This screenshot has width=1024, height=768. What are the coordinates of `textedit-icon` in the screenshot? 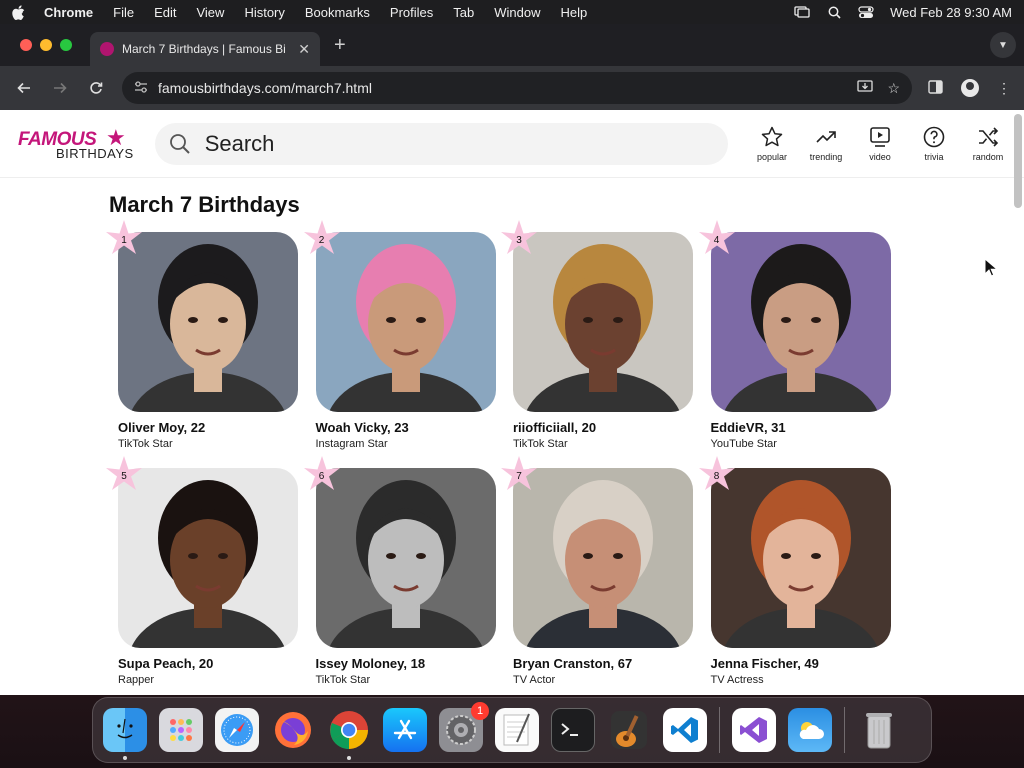 It's located at (517, 730).